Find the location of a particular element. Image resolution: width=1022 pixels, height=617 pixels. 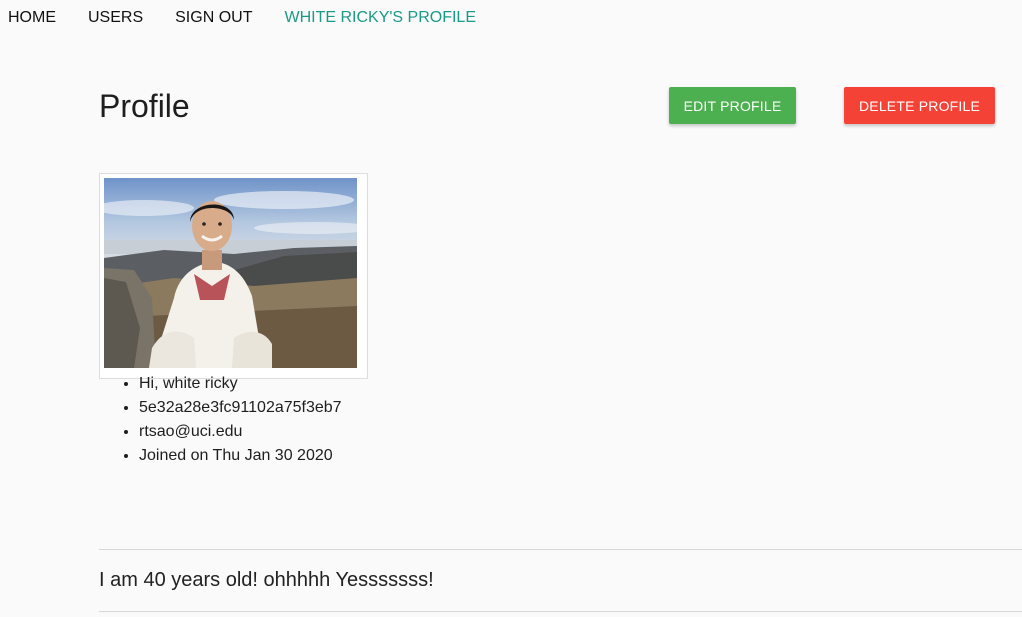

nav-home-link: HOME is located at coordinates (32, 18).